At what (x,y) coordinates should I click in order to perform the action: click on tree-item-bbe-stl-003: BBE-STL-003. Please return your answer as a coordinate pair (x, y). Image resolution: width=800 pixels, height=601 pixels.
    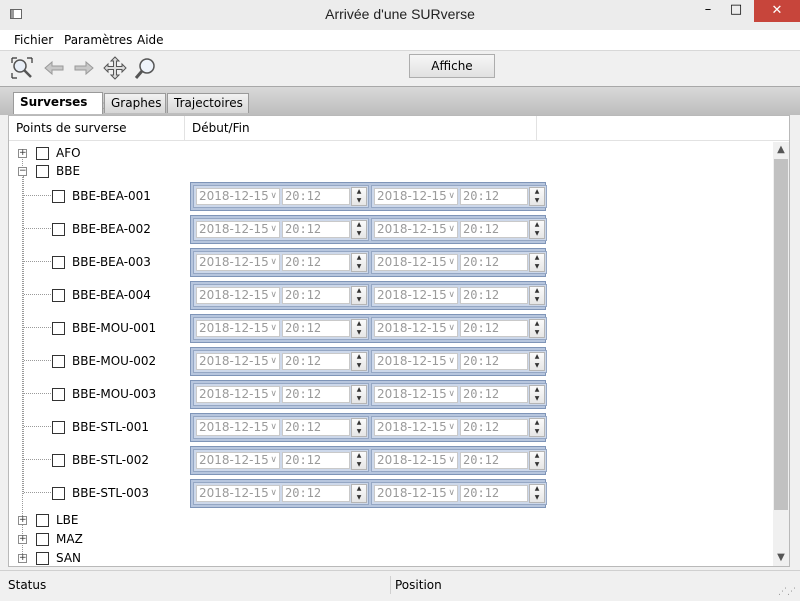
    Looking at the image, I should click on (96, 493).